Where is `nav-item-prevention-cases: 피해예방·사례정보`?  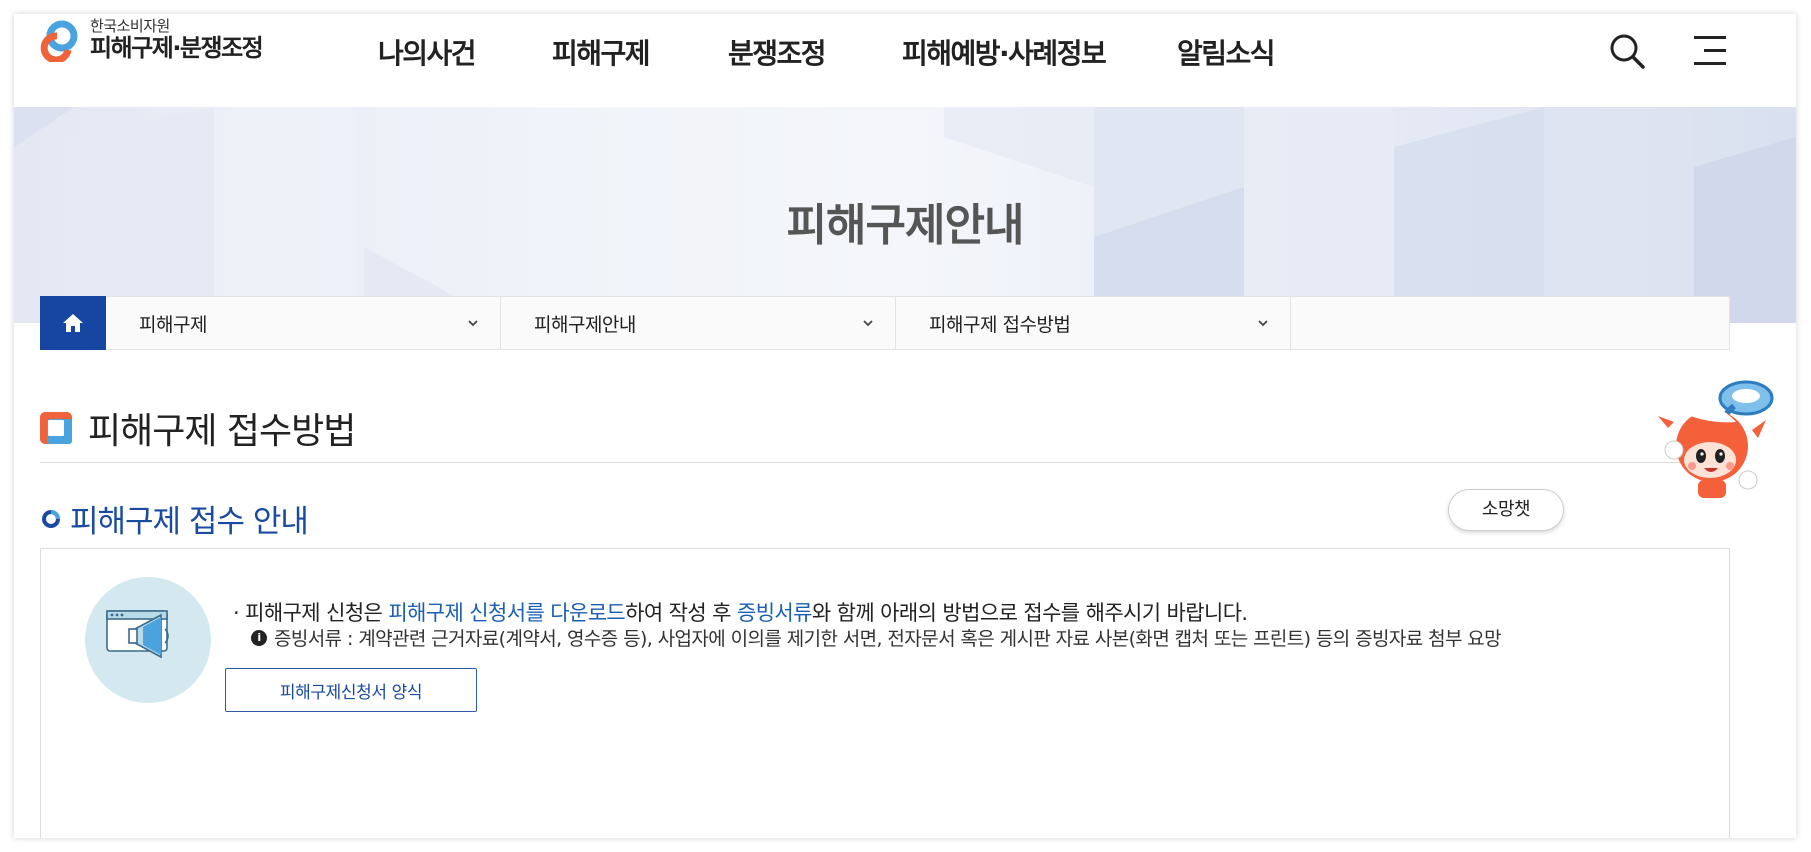
nav-item-prevention-cases: 피해예방·사례정보 is located at coordinates (1004, 52).